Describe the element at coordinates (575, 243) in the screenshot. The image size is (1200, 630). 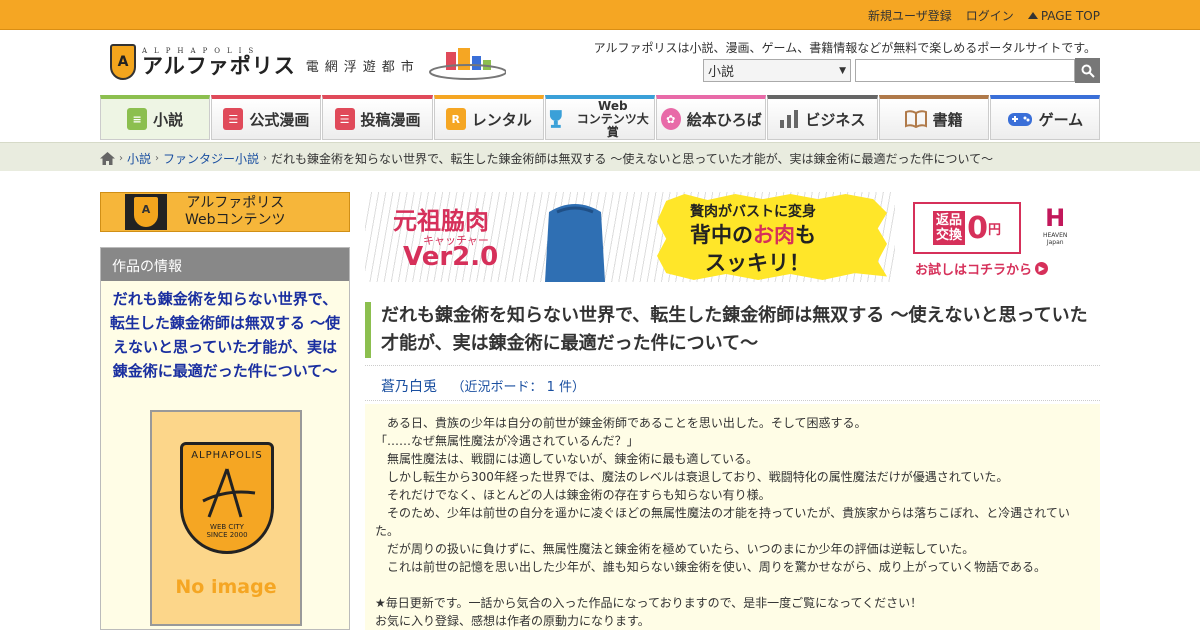
I see `model-photo-icon` at that location.